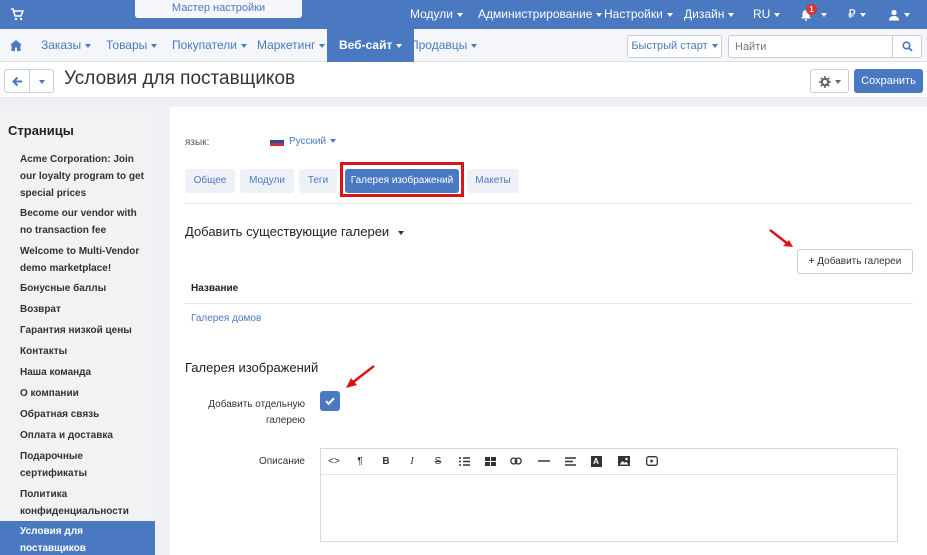 Image resolution: width=927 pixels, height=555 pixels. I want to click on font-color-button: A, so click(596, 462).